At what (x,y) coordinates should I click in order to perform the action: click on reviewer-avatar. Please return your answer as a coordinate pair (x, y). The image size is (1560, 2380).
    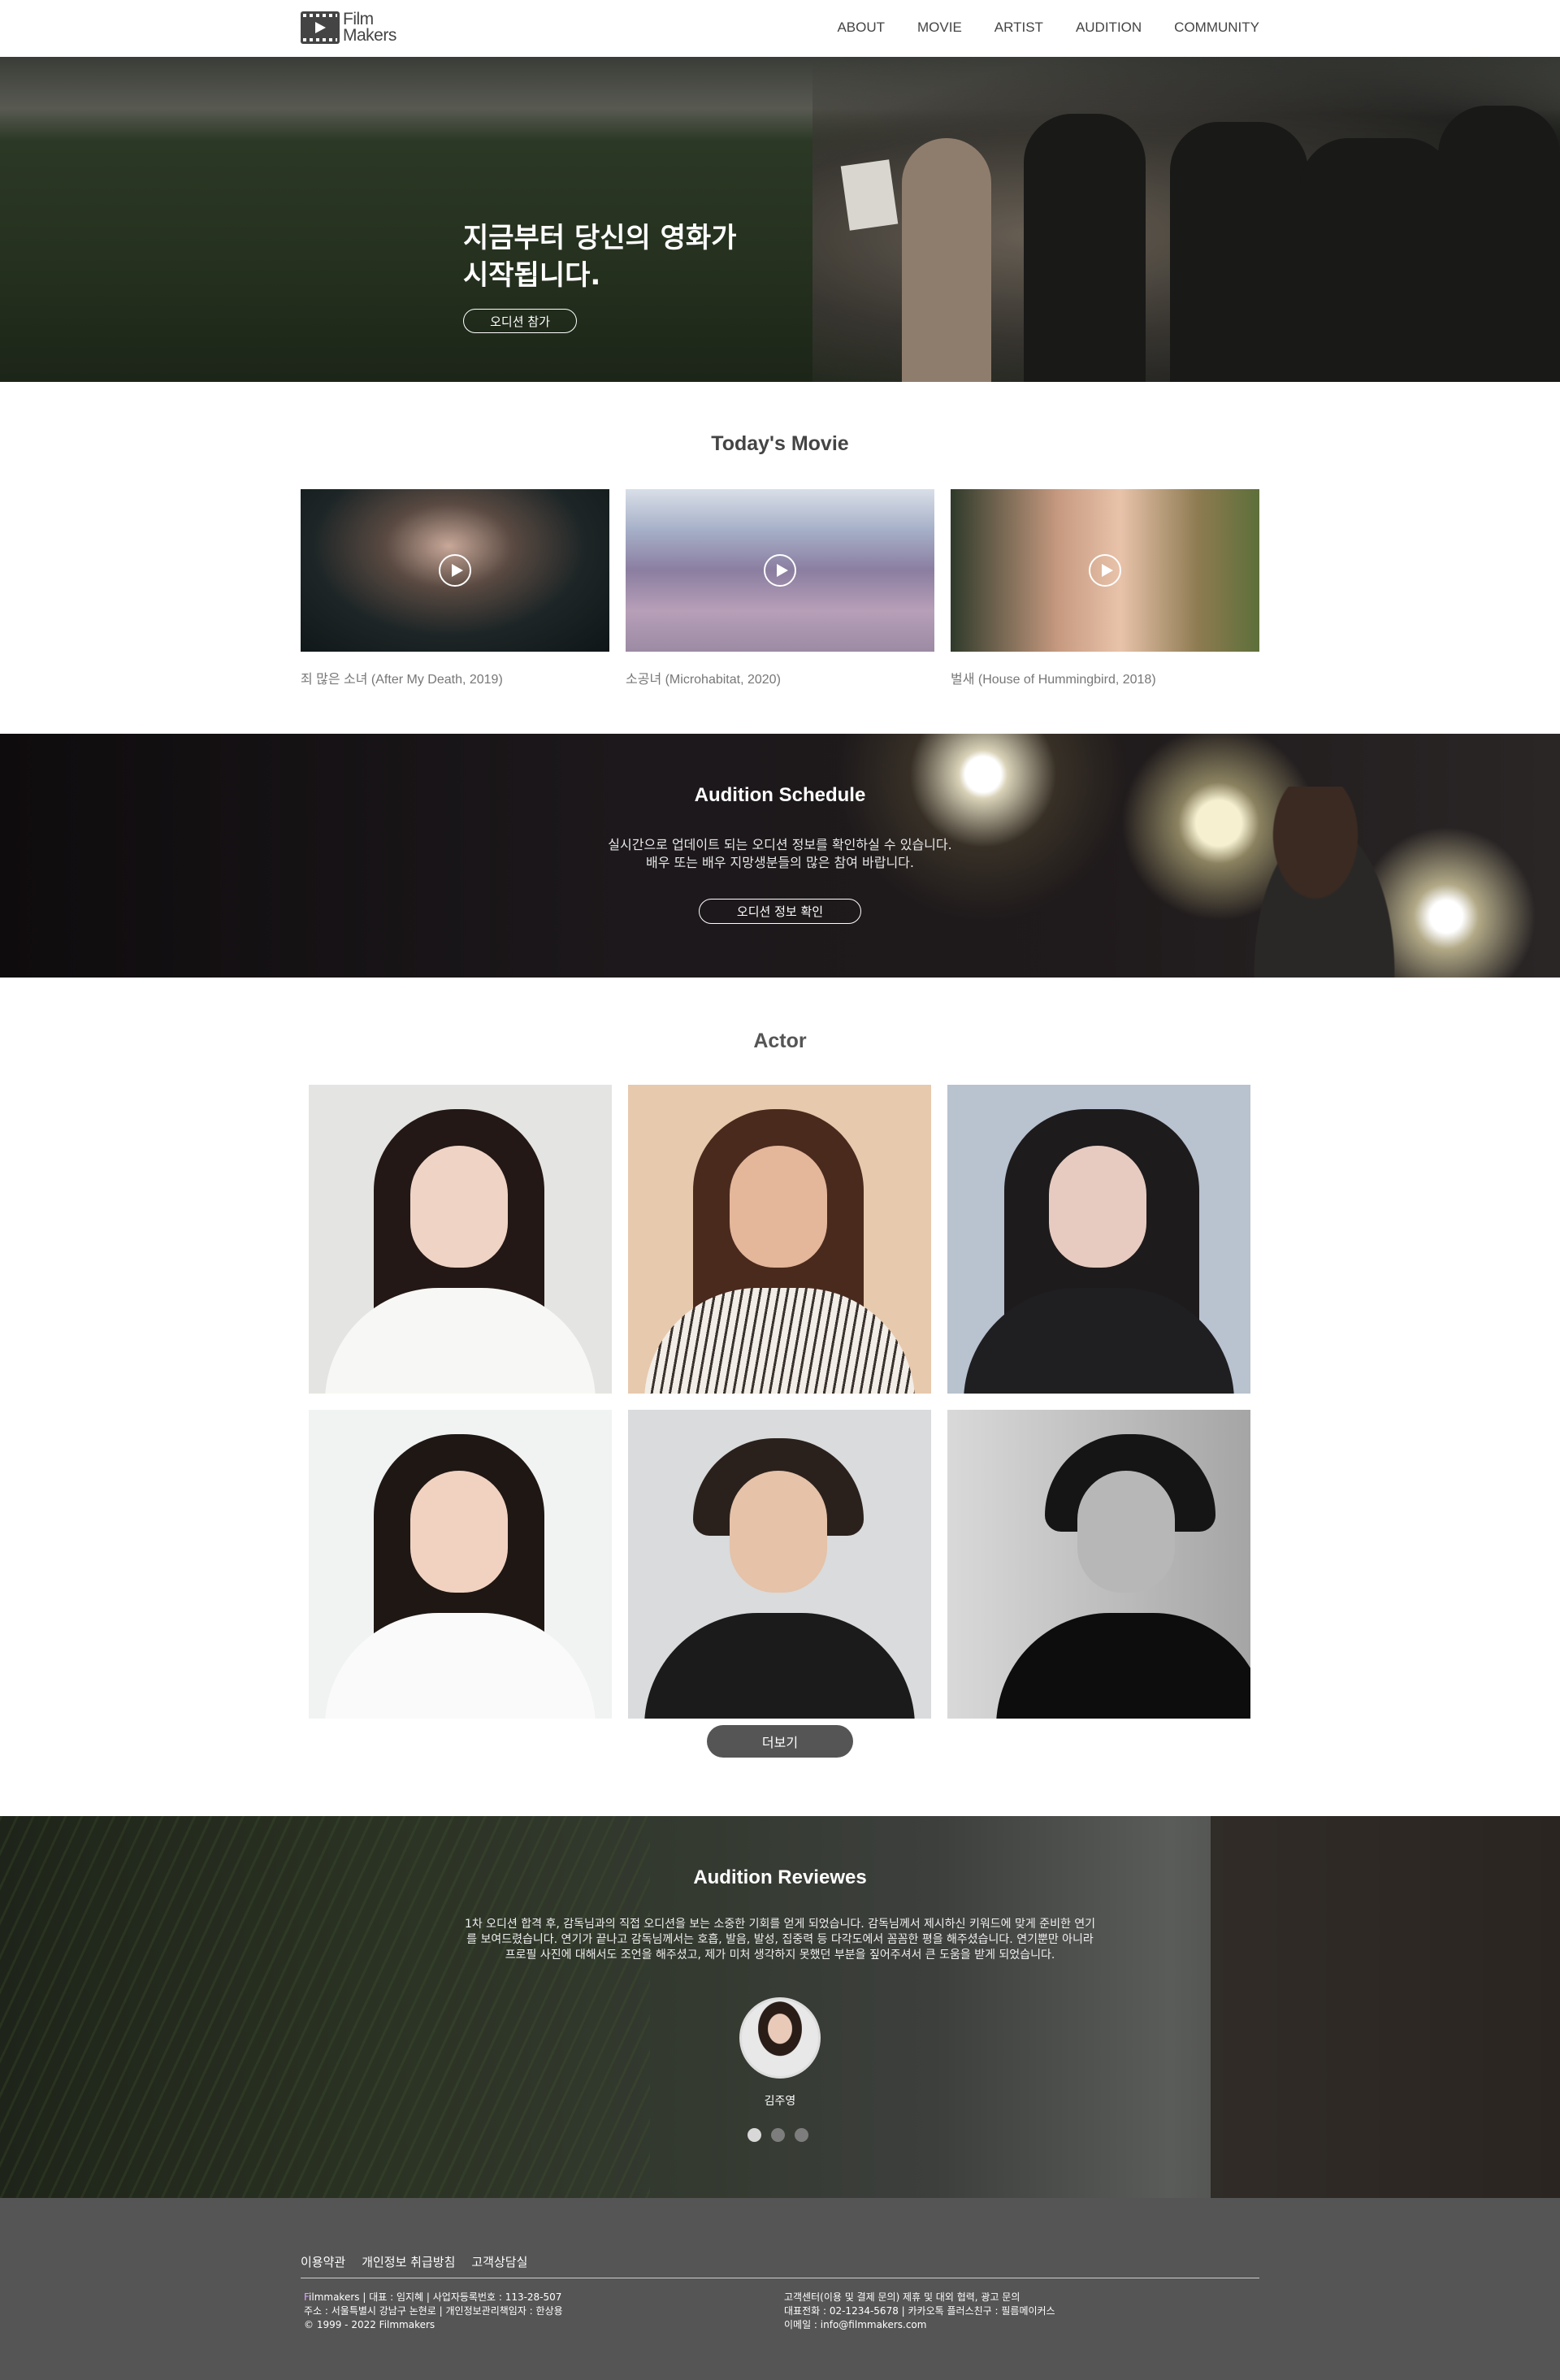
    Looking at the image, I should click on (780, 2038).